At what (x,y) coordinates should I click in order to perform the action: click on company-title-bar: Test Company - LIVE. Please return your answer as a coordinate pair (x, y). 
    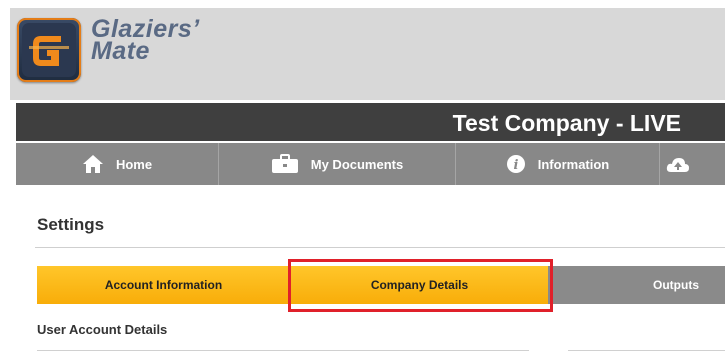
    Looking at the image, I should click on (370, 122).